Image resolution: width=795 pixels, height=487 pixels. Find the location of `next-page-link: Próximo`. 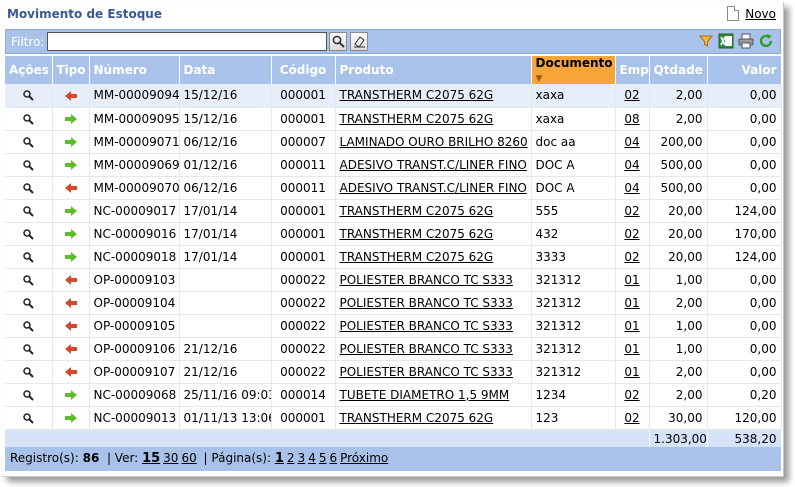

next-page-link: Próximo is located at coordinates (364, 458).